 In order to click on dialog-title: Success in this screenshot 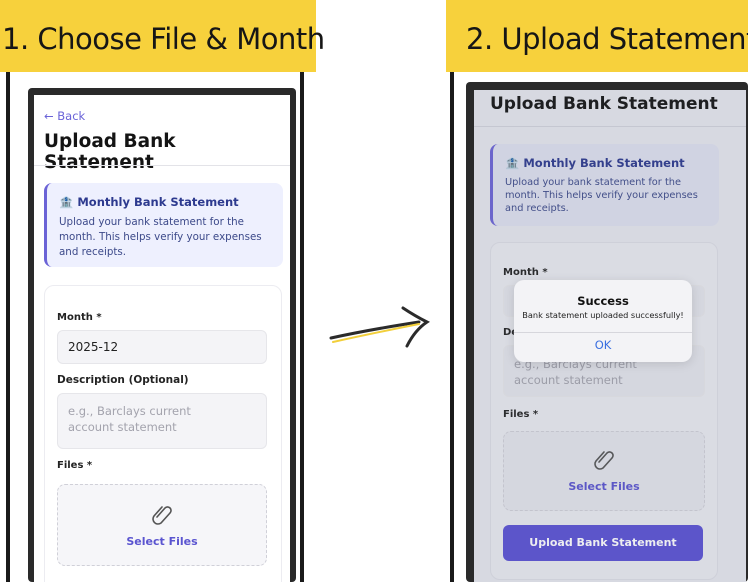, I will do `click(603, 301)`.